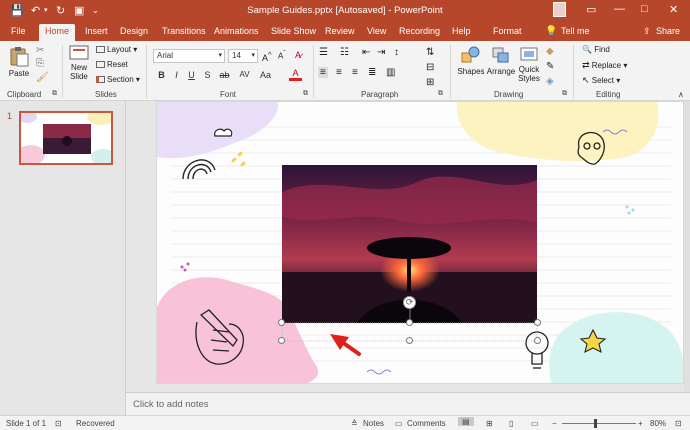  Describe the element at coordinates (596, 49) in the screenshot. I see `find-button: 🔍 Find` at that location.